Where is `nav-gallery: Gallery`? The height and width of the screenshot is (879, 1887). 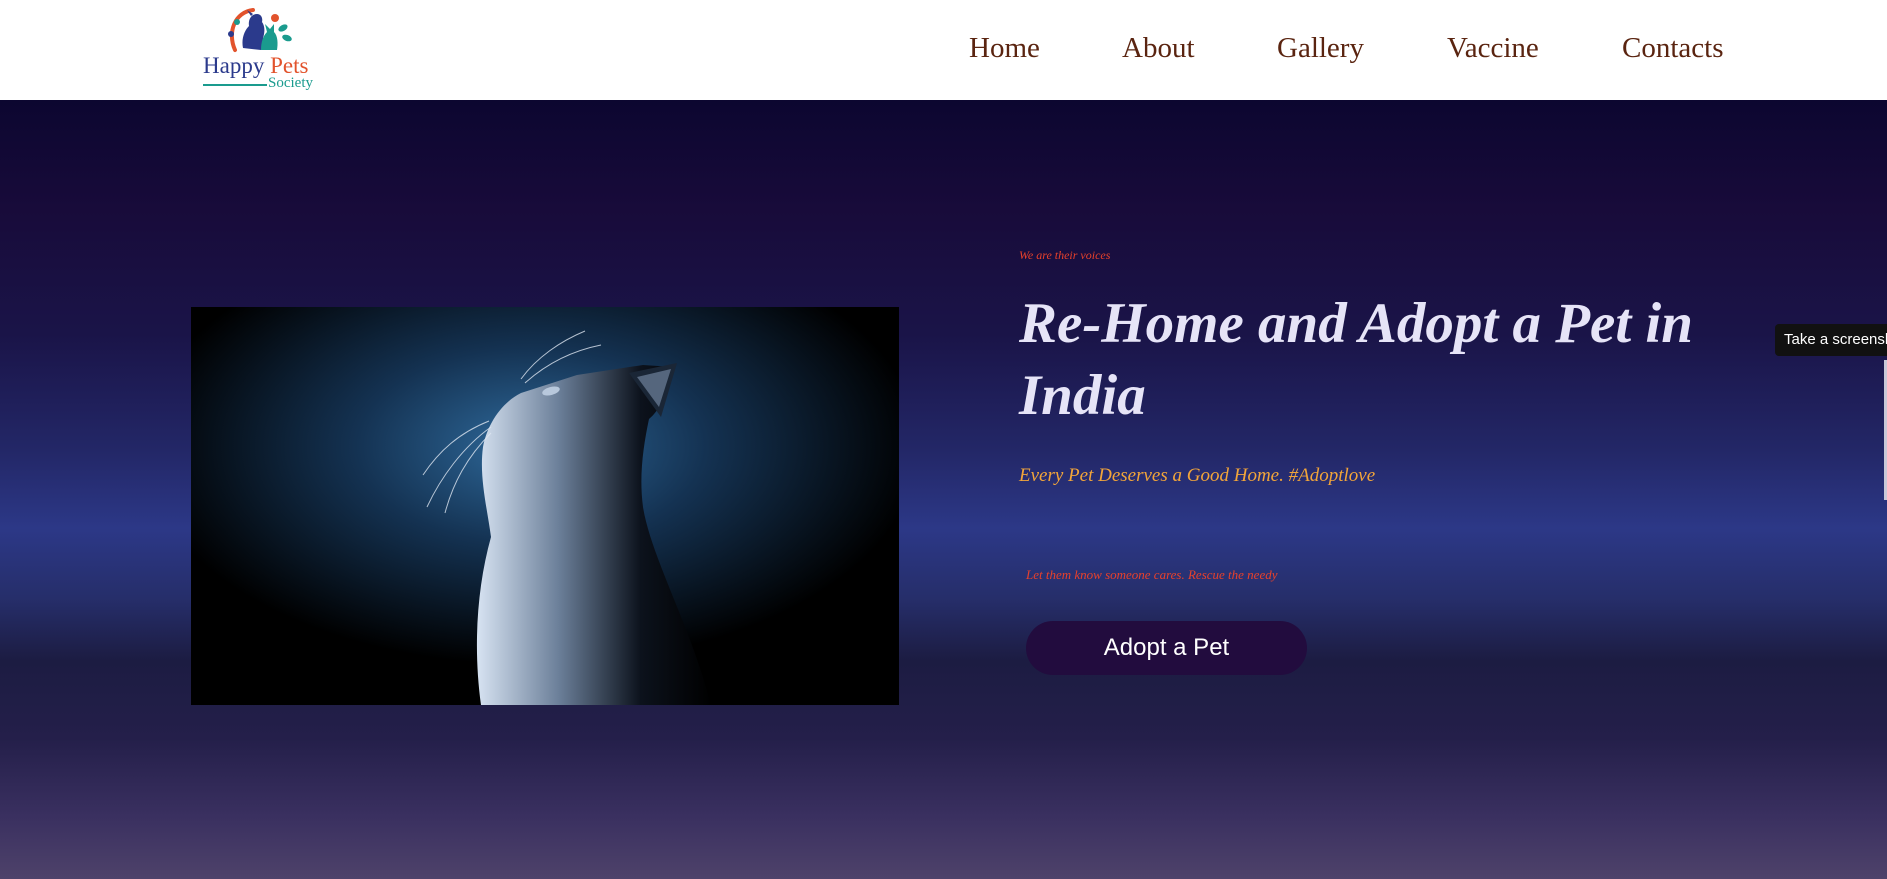
nav-gallery: Gallery is located at coordinates (1320, 48).